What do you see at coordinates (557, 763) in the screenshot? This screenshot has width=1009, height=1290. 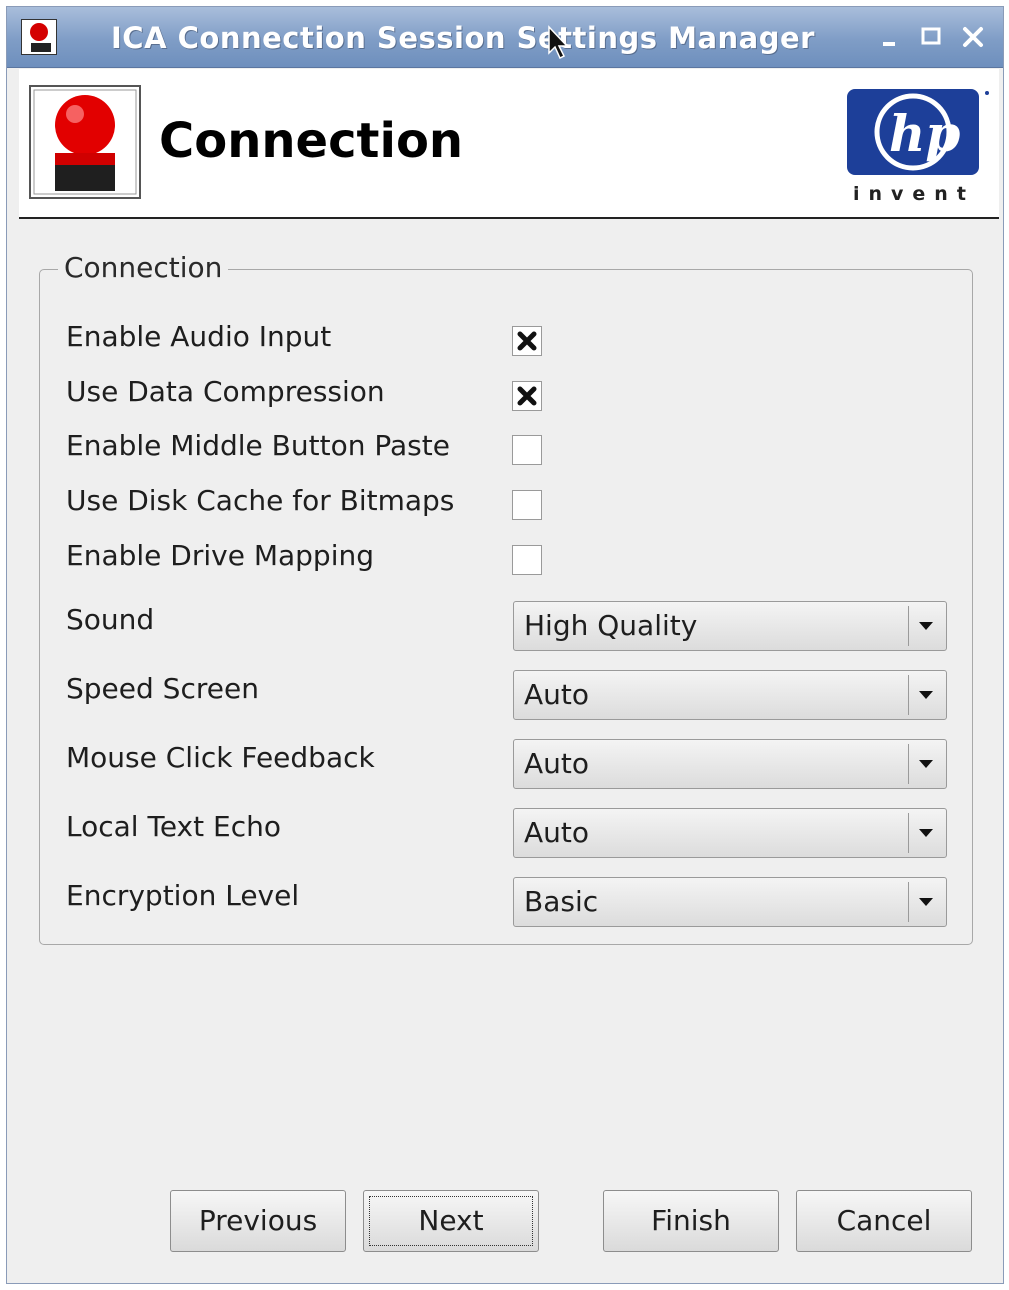 I see `mouse-click-feedback-value: Auto` at bounding box center [557, 763].